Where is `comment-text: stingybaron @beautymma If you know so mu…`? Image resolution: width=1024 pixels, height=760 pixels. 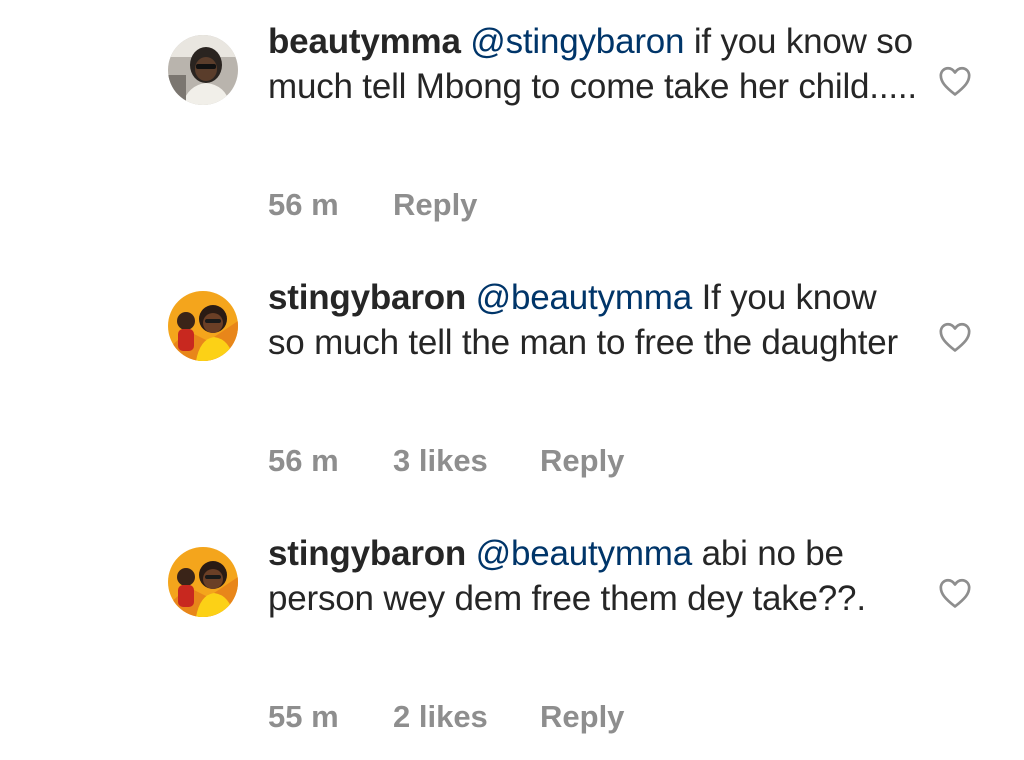 comment-text: stingybaron @beautymma If you know so mu… is located at coordinates (593, 320).